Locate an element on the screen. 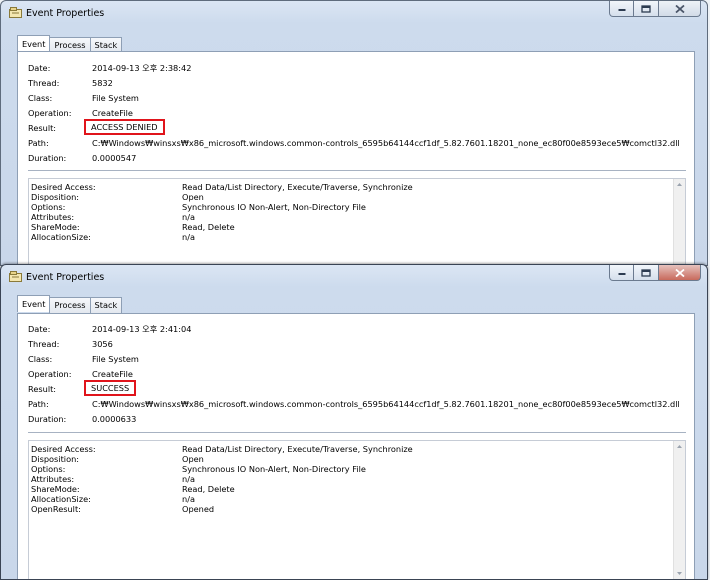 The image size is (710, 580). field-value: ACCESS DENIED is located at coordinates (124, 127).